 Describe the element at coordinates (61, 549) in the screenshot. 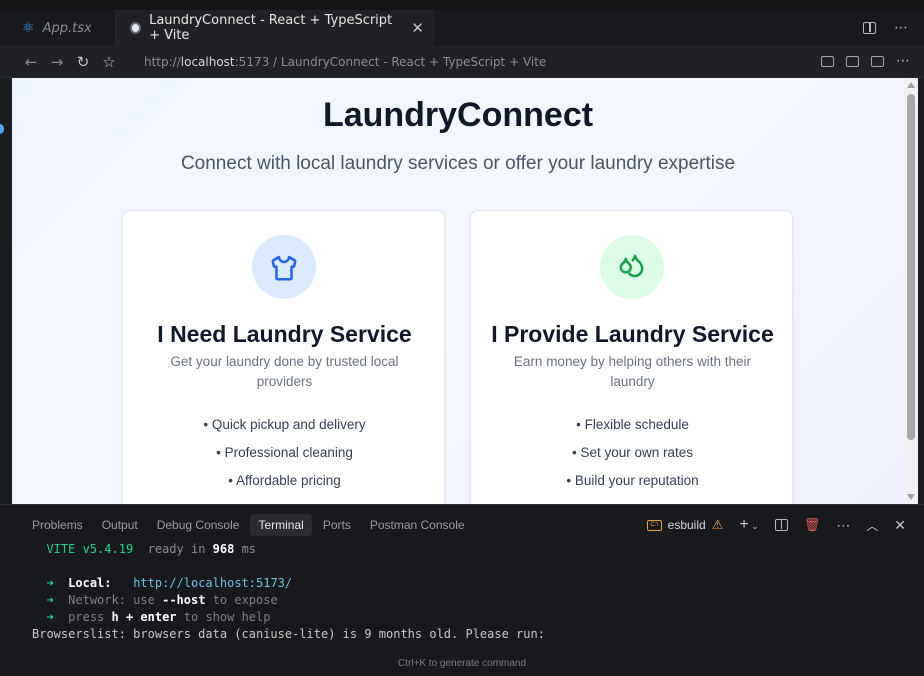

I see `vite-name: VITE` at that location.